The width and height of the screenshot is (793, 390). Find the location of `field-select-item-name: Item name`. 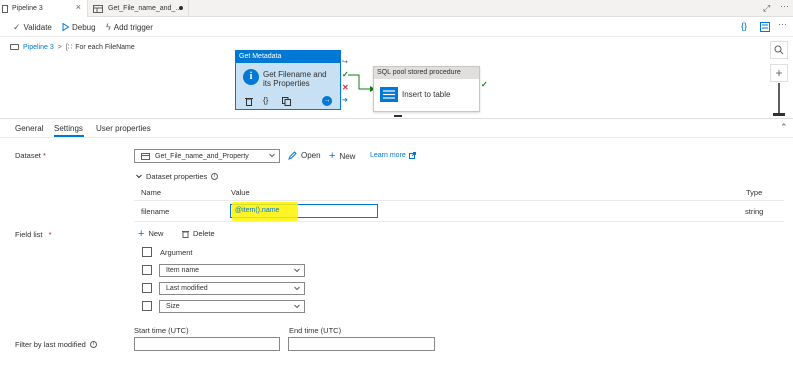

field-select-item-name: Item name is located at coordinates (232, 270).